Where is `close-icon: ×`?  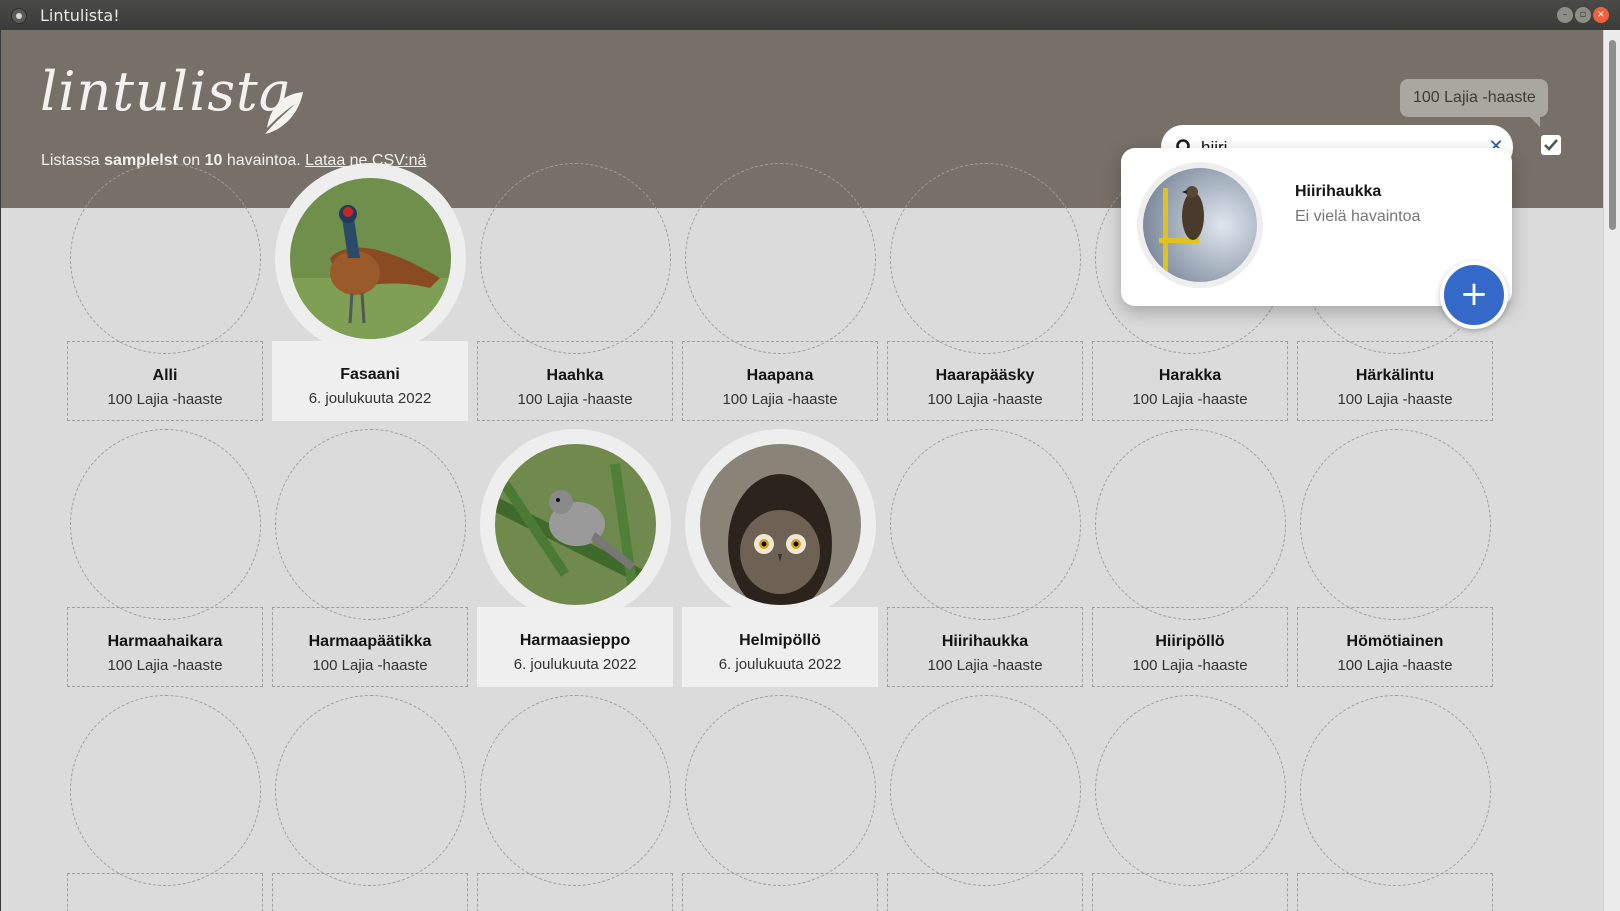
close-icon: × is located at coordinates (1601, 15).